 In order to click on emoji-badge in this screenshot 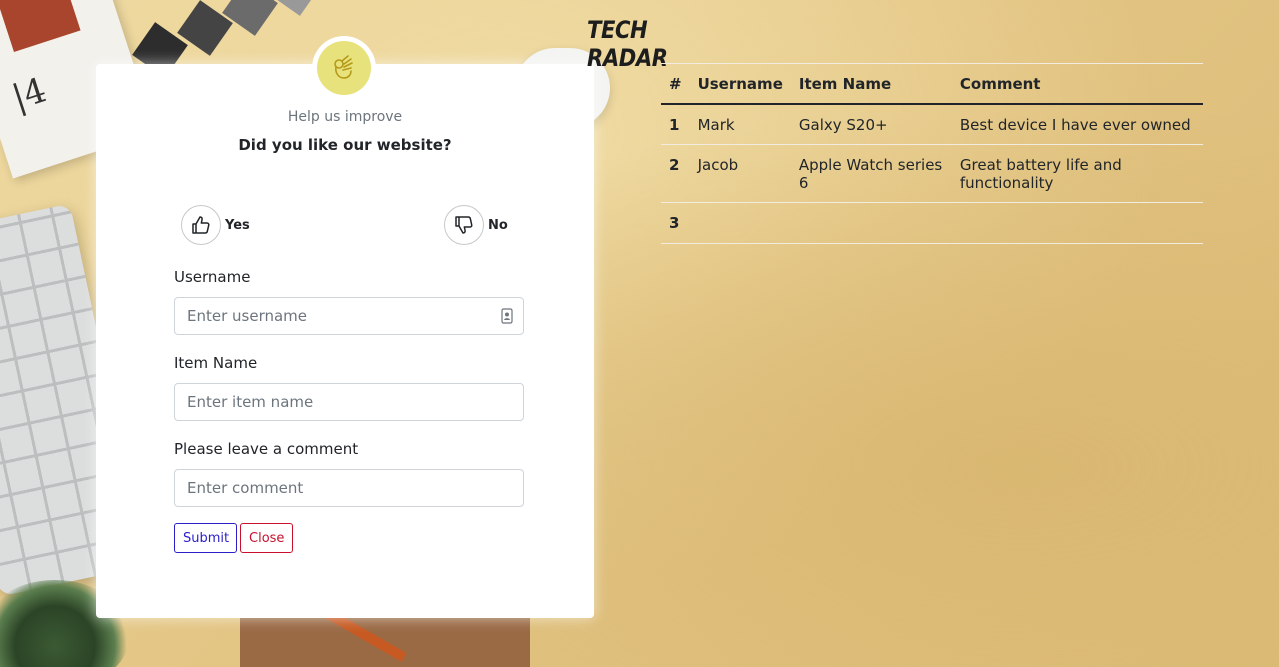, I will do `click(344, 68)`.